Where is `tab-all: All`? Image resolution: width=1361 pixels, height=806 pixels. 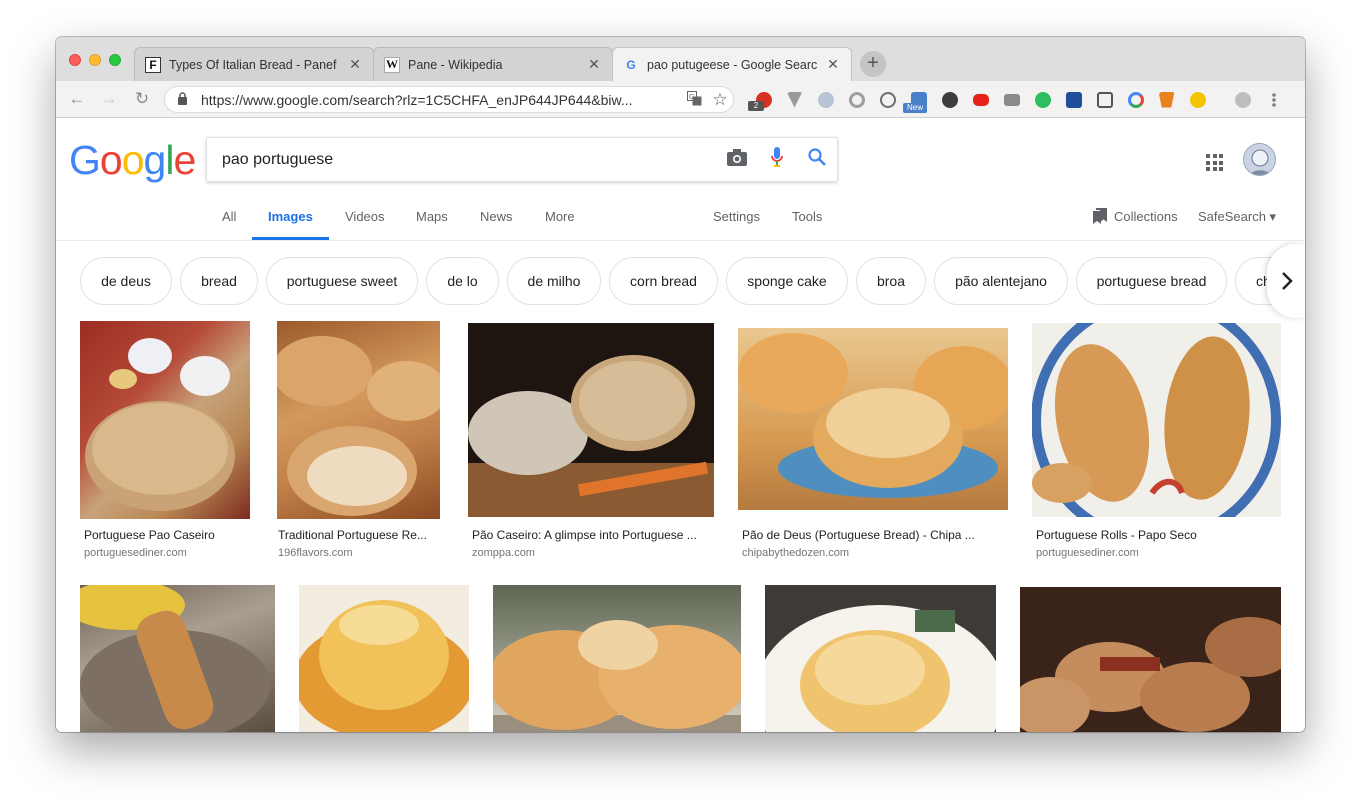 tab-all: All is located at coordinates (229, 216).